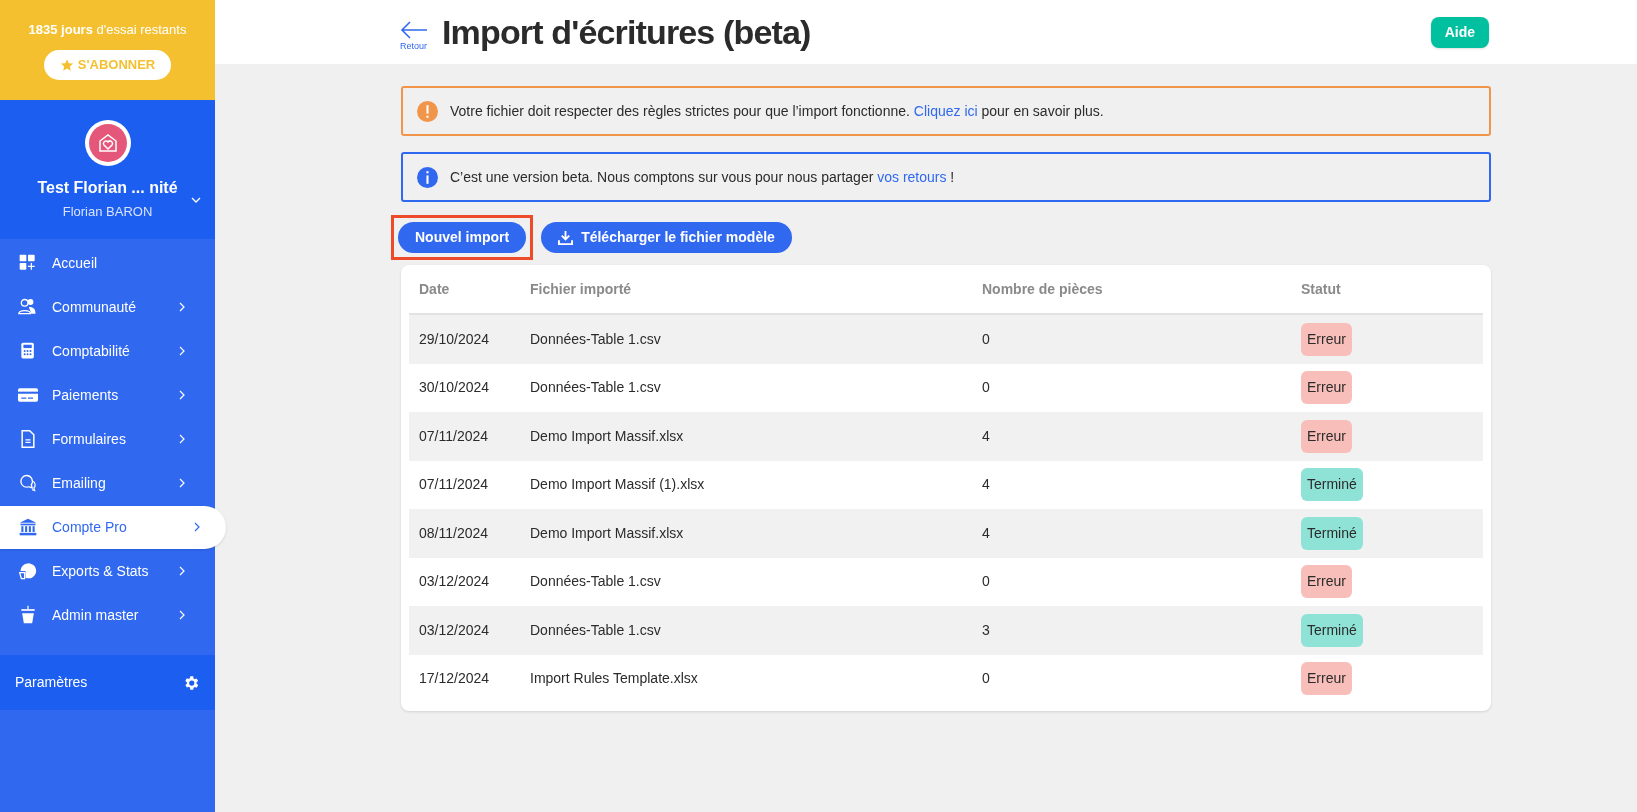 The height and width of the screenshot is (812, 1637). What do you see at coordinates (454, 533) in the screenshot?
I see `date-cell-text: 08/11/2024` at bounding box center [454, 533].